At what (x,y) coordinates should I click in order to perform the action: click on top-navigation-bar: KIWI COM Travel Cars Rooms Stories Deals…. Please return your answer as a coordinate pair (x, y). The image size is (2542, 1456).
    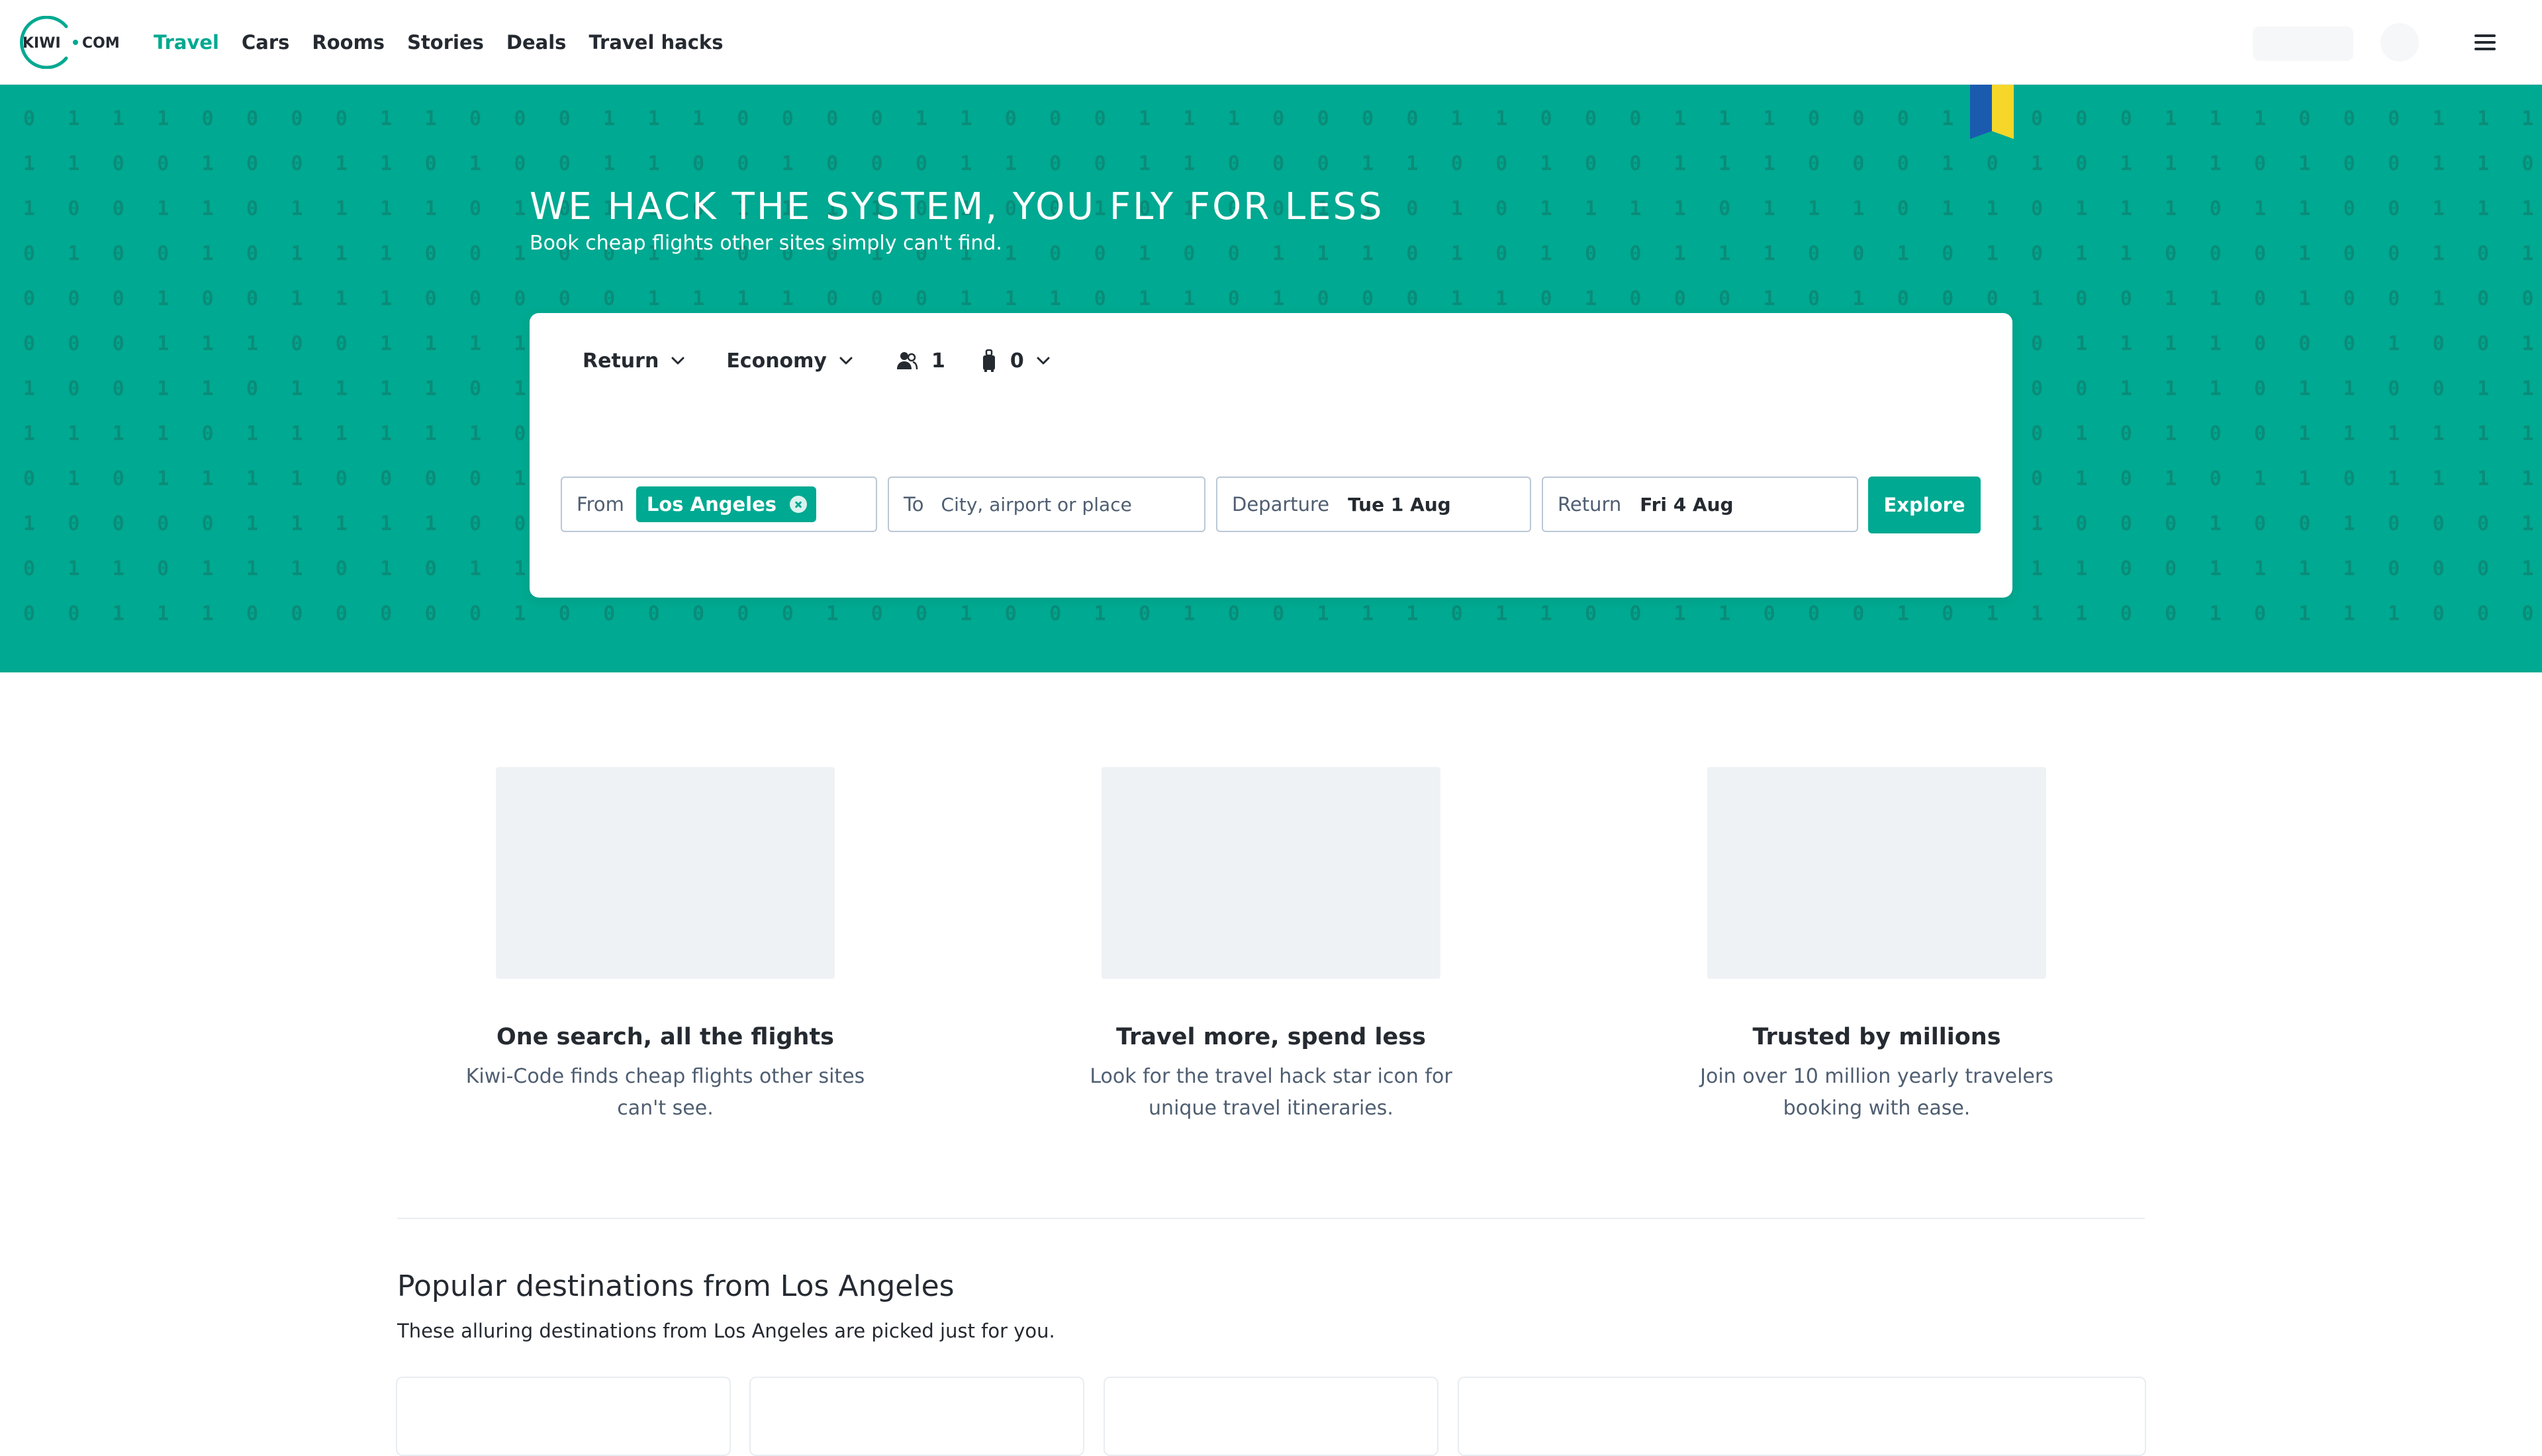
    Looking at the image, I should click on (1271, 42).